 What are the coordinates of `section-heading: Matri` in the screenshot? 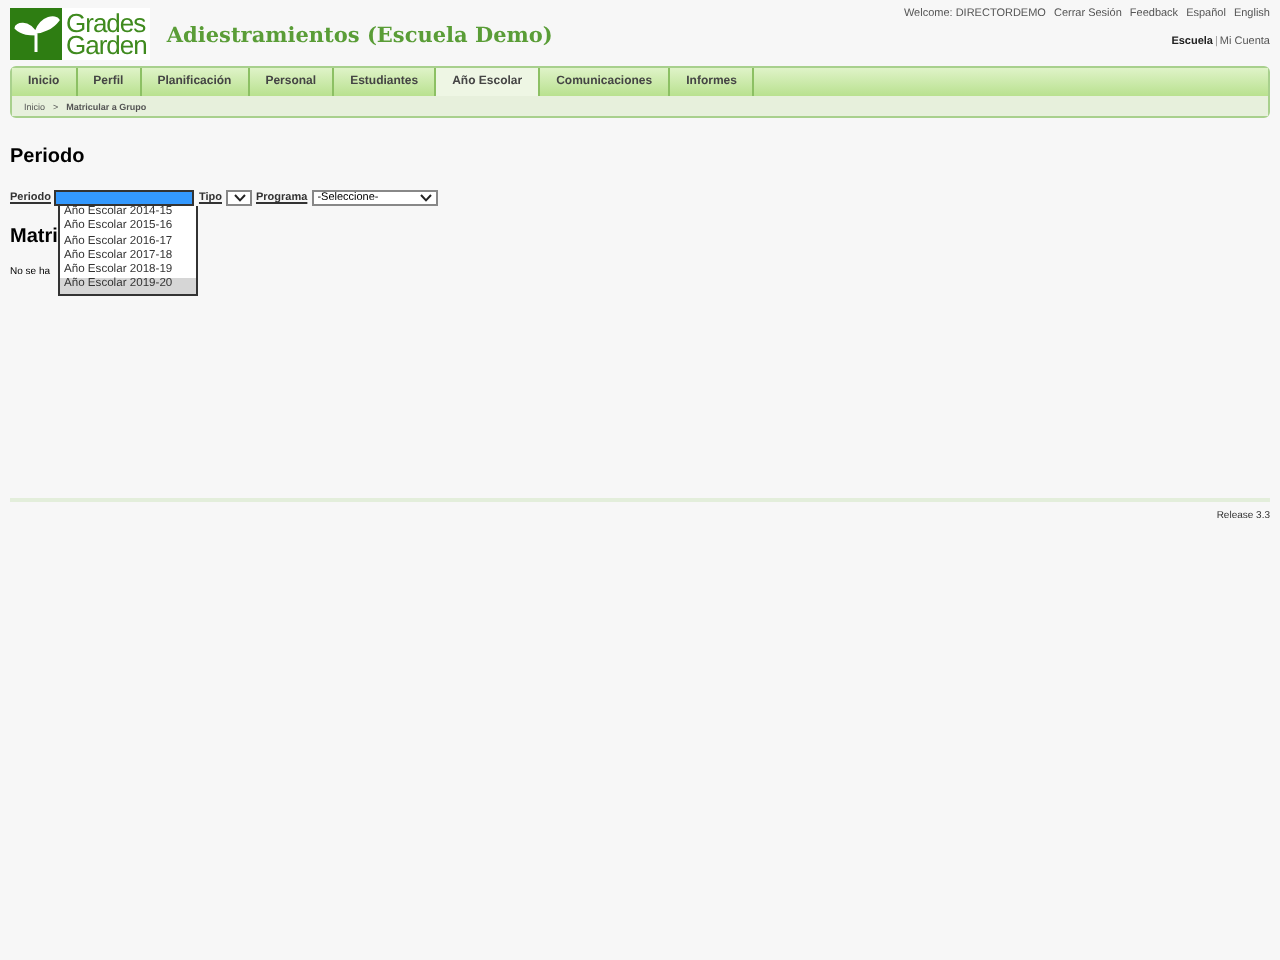 It's located at (34, 237).